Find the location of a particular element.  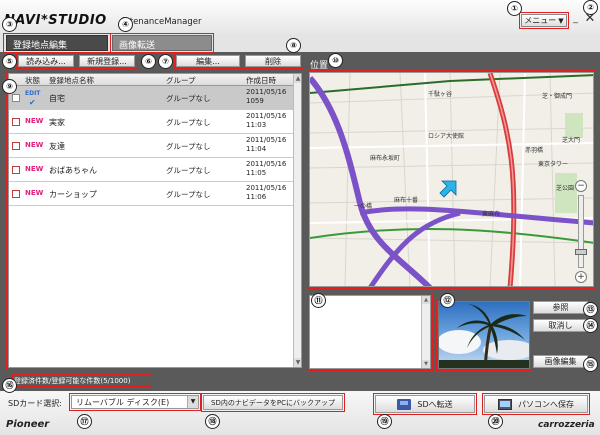

delete-button: 削除 is located at coordinates (273, 61).